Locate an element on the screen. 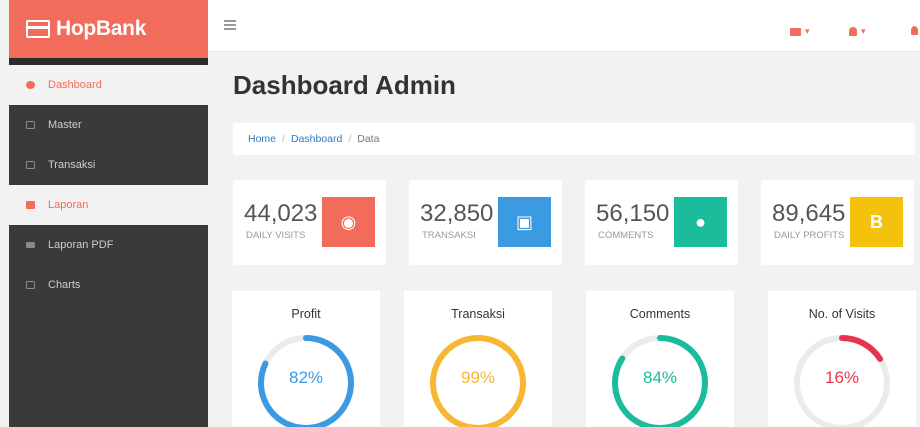 This screenshot has width=920, height=427. gauge-percent: 84% is located at coordinates (660, 377).